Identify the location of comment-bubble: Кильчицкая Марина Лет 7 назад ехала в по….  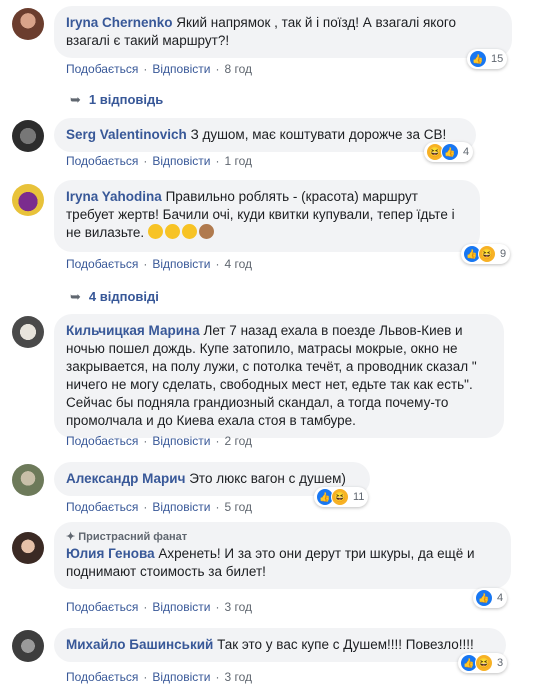
(279, 376).